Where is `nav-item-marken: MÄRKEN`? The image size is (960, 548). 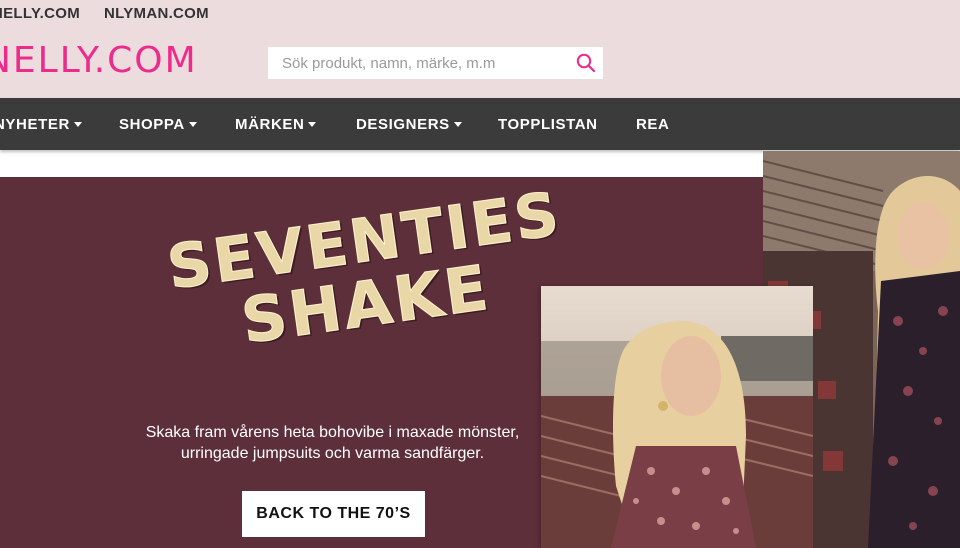
nav-item-marken: MÄRKEN is located at coordinates (276, 124).